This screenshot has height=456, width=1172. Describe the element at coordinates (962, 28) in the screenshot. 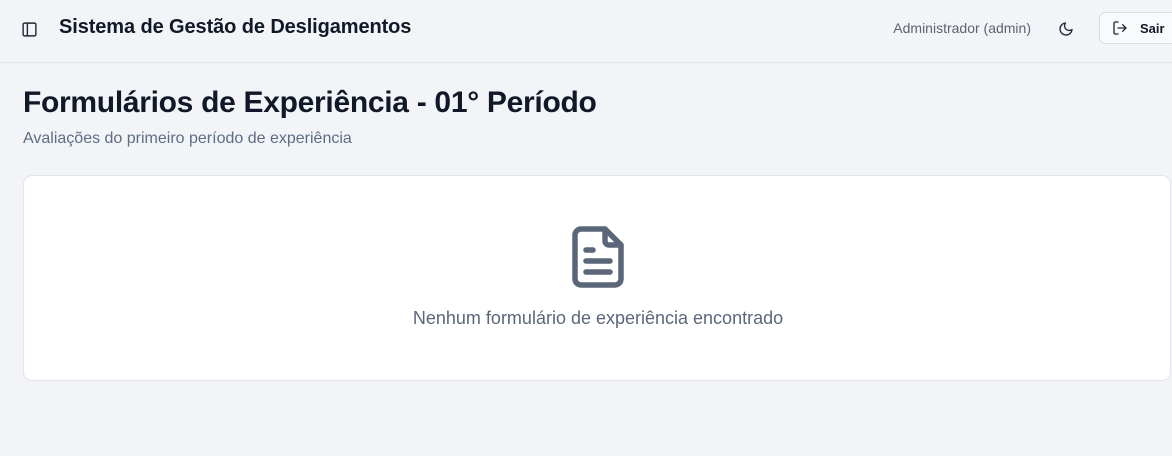

I see `current-user-label: Administrador (admin)` at that location.